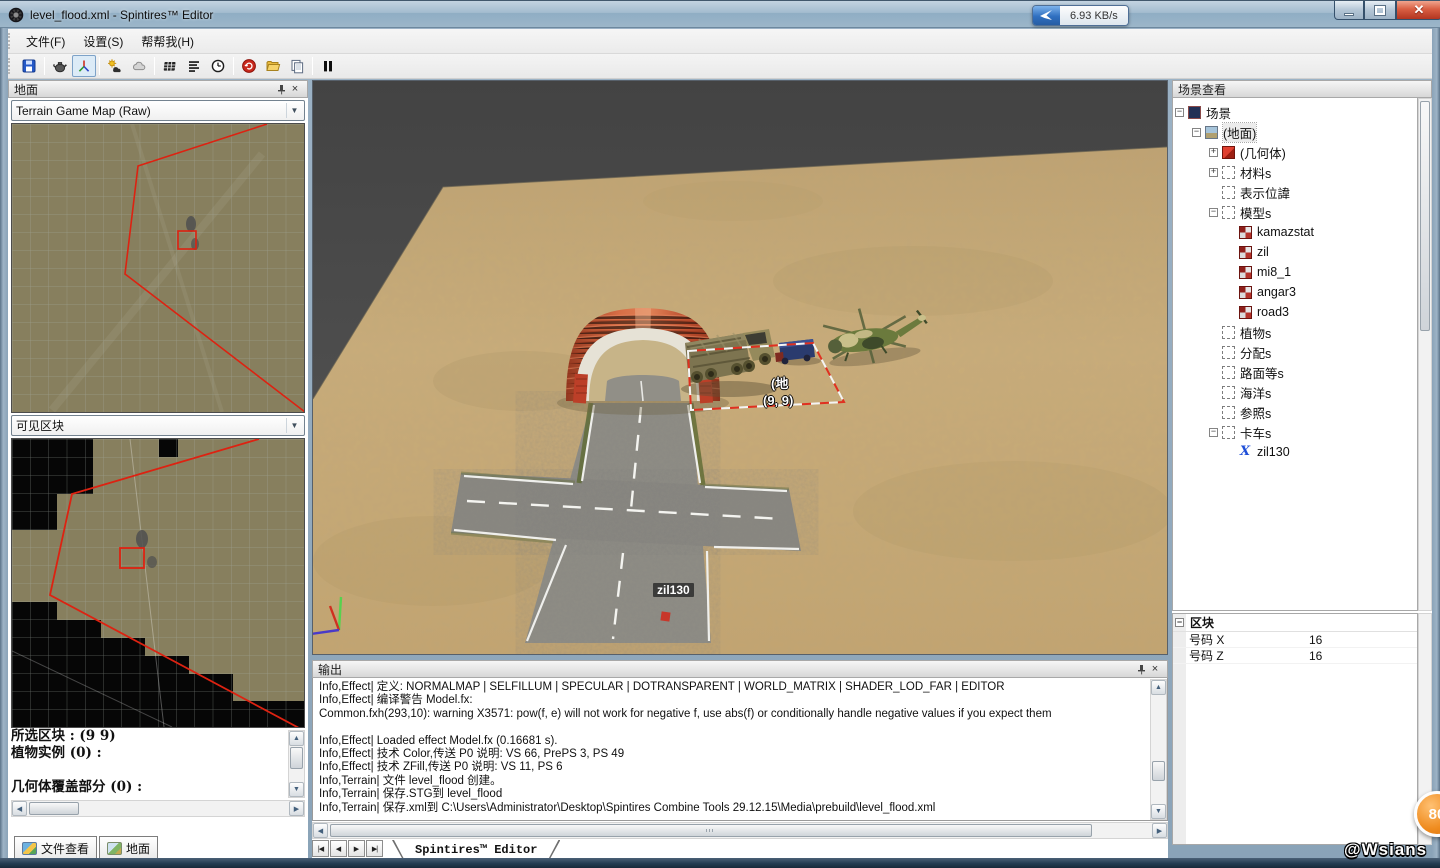 The image size is (1440, 868). I want to click on tree-node-label: angar3, so click(1276, 292).